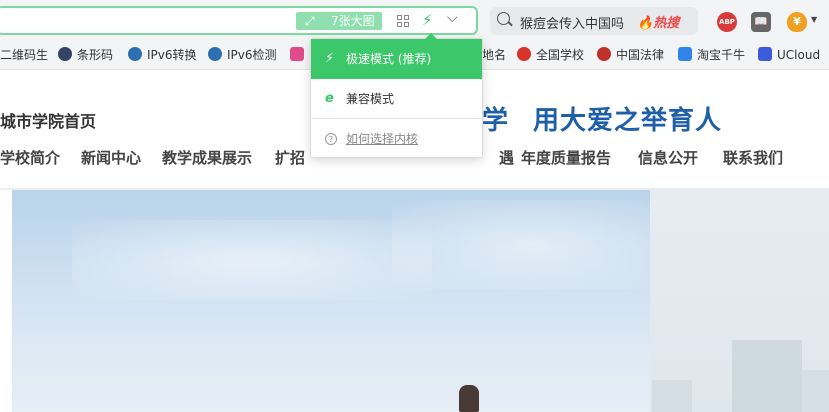 The height and width of the screenshot is (412, 829). Describe the element at coordinates (389, 59) in the screenshot. I see `fast-mode-label: 极速模式 (推荐)` at that location.